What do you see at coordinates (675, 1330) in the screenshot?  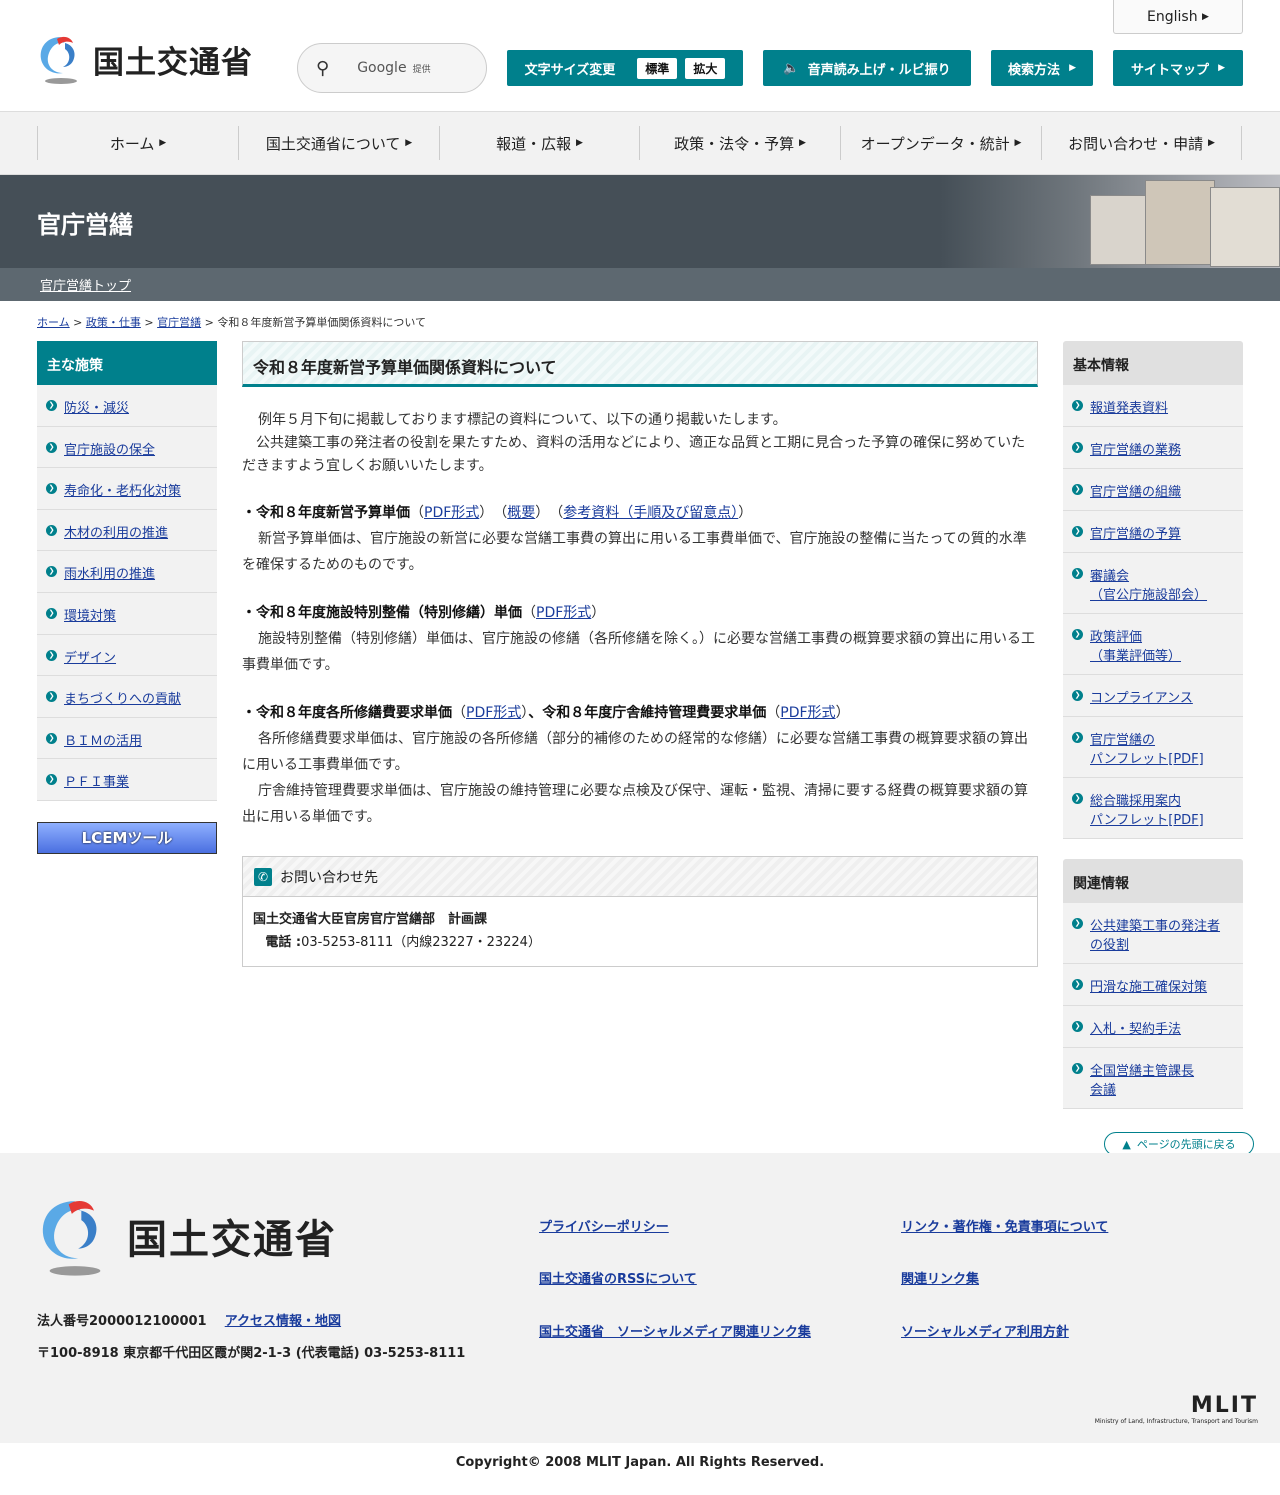 I see `social-links-link: 国土交通省 ソーシャルメディア関連リンク集` at bounding box center [675, 1330].